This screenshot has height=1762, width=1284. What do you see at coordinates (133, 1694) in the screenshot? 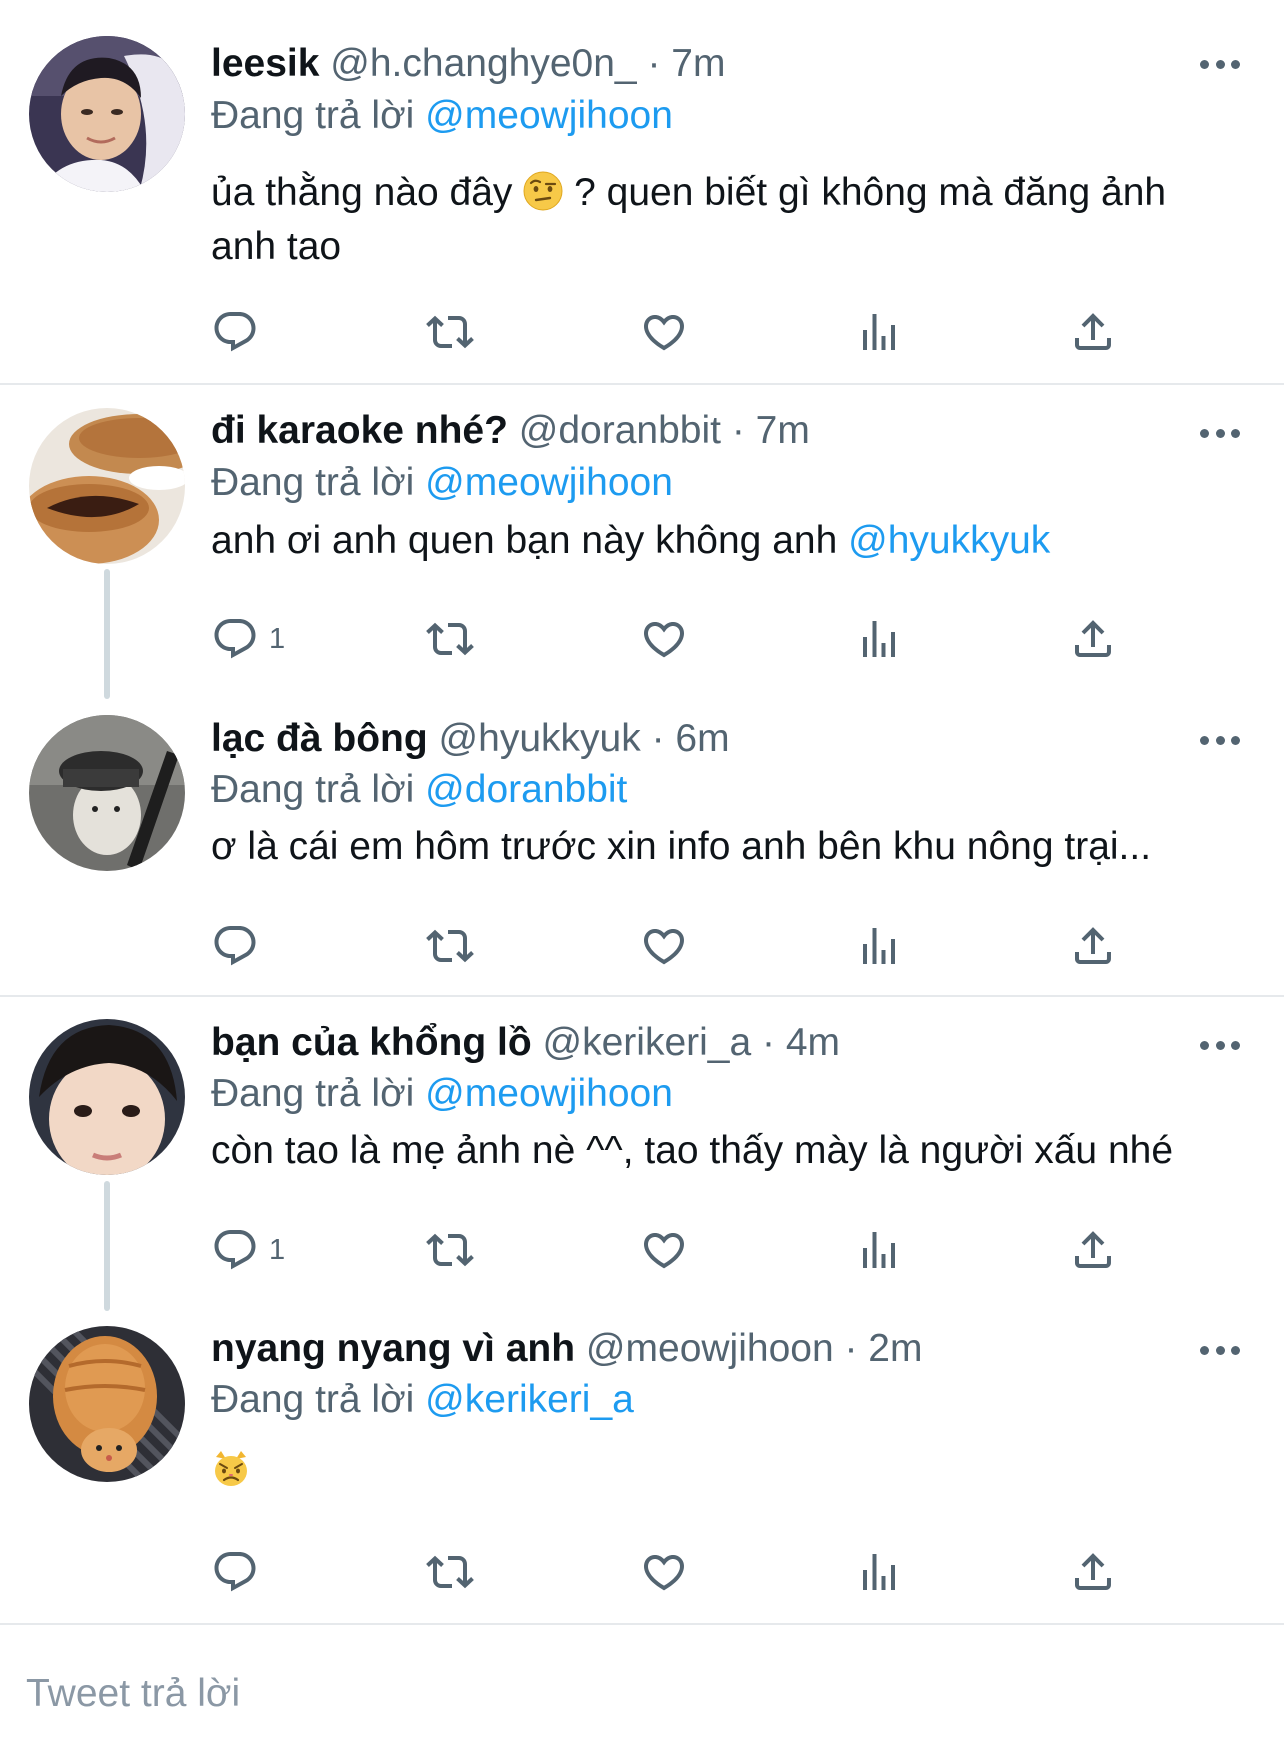
I see `reply-input: Tweet trả lời` at bounding box center [133, 1694].